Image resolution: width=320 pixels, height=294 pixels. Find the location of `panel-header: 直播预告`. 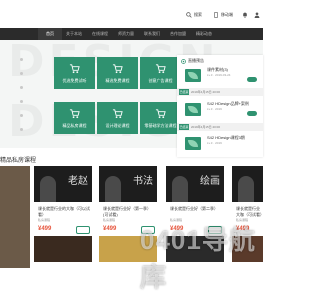

panel-header: 直播预告 is located at coordinates (192, 61).